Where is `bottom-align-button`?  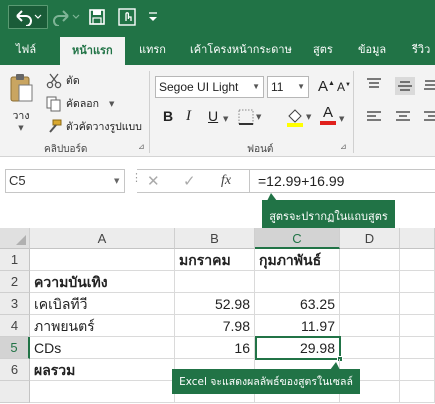 bottom-align-button is located at coordinates (429, 84).